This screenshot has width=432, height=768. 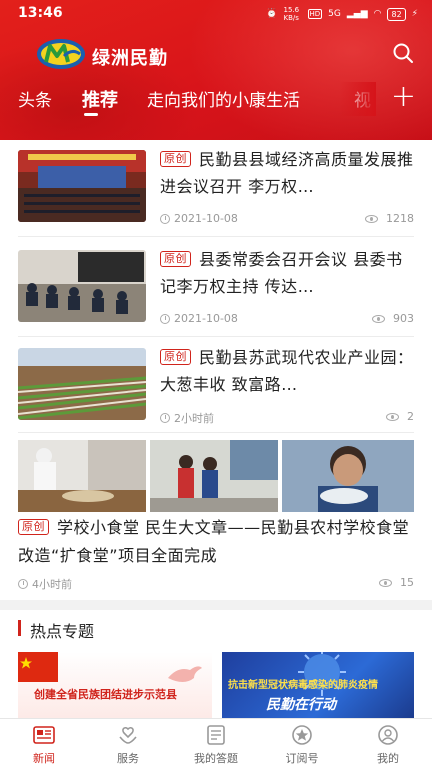 I want to click on signal-icon: ▂▄▆, so click(x=357, y=14).